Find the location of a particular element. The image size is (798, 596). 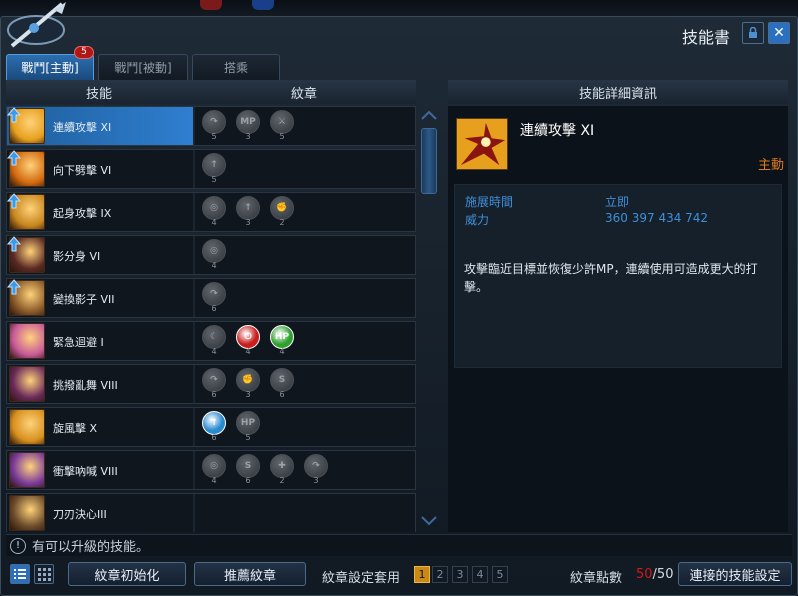

glyph-icon: ⚔ is located at coordinates (282, 122).